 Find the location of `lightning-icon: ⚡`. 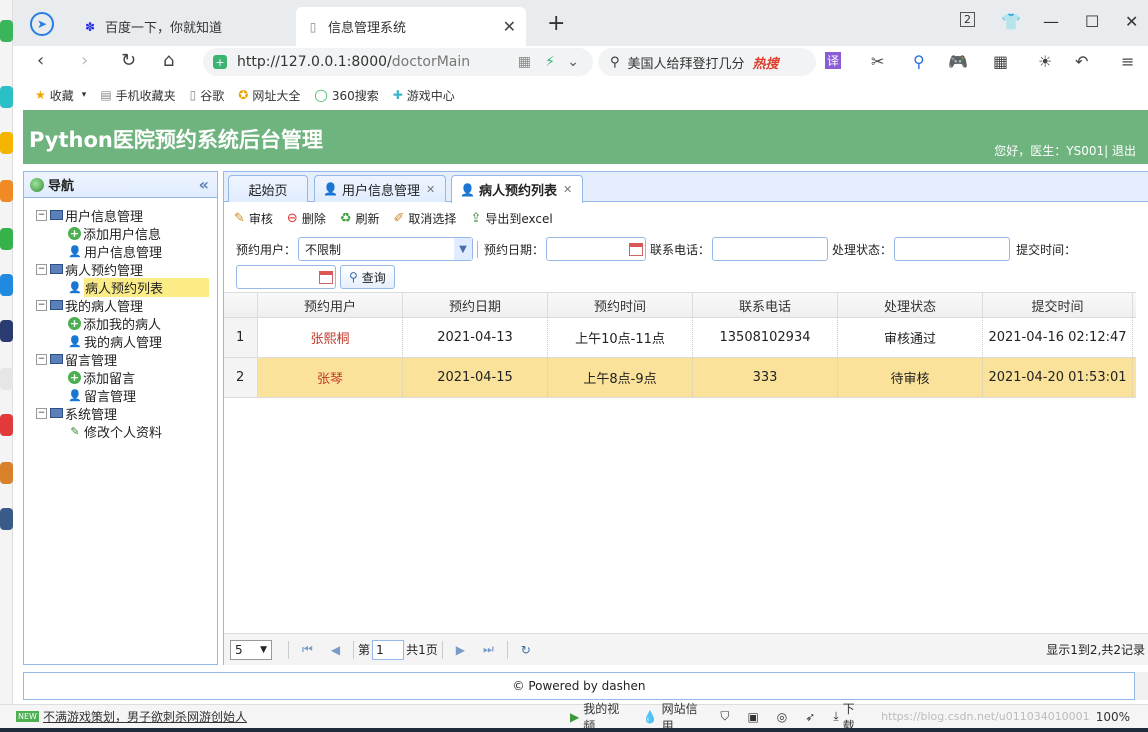

lightning-icon: ⚡ is located at coordinates (550, 62).